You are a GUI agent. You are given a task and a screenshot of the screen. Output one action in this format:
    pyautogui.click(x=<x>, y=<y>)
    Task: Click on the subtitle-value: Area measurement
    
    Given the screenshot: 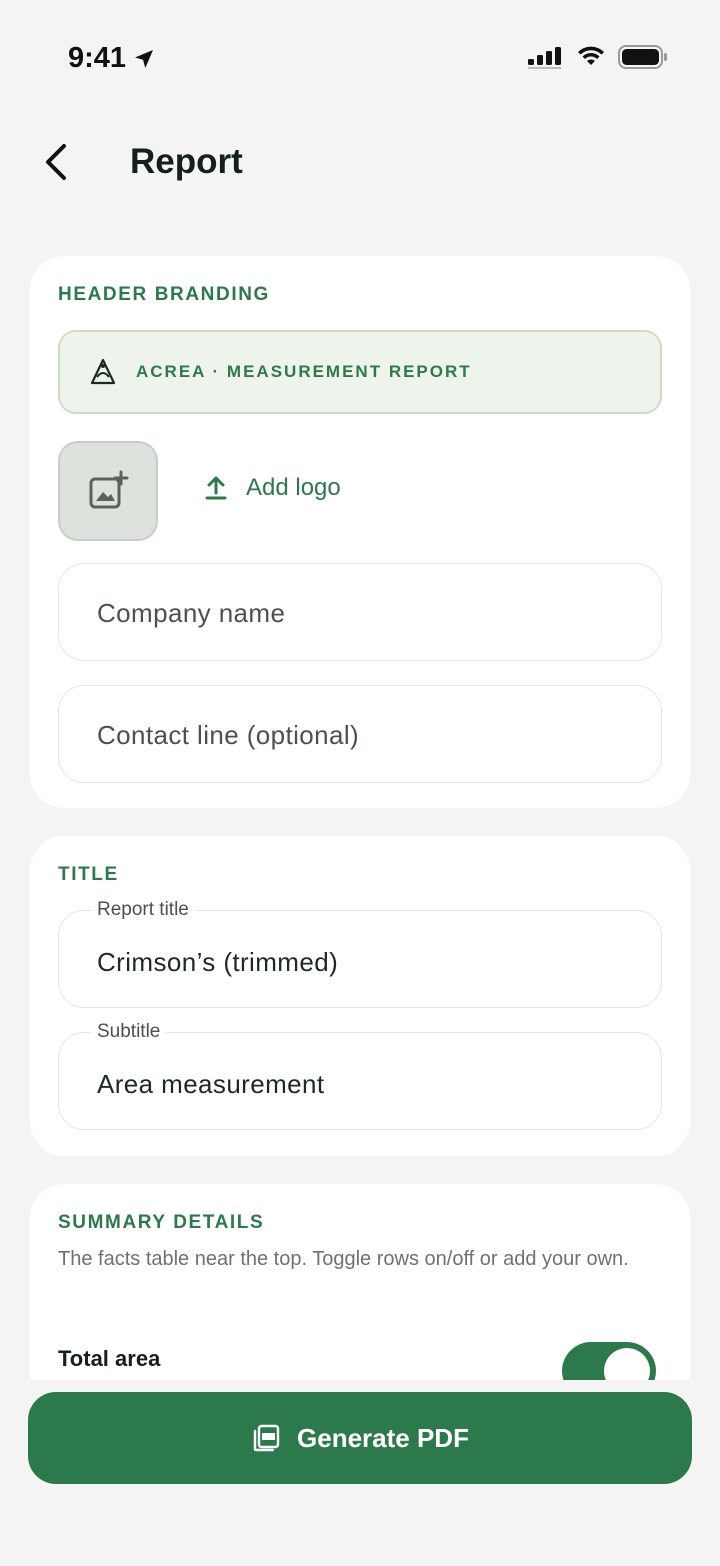 What is the action you would take?
    pyautogui.click(x=211, y=1084)
    